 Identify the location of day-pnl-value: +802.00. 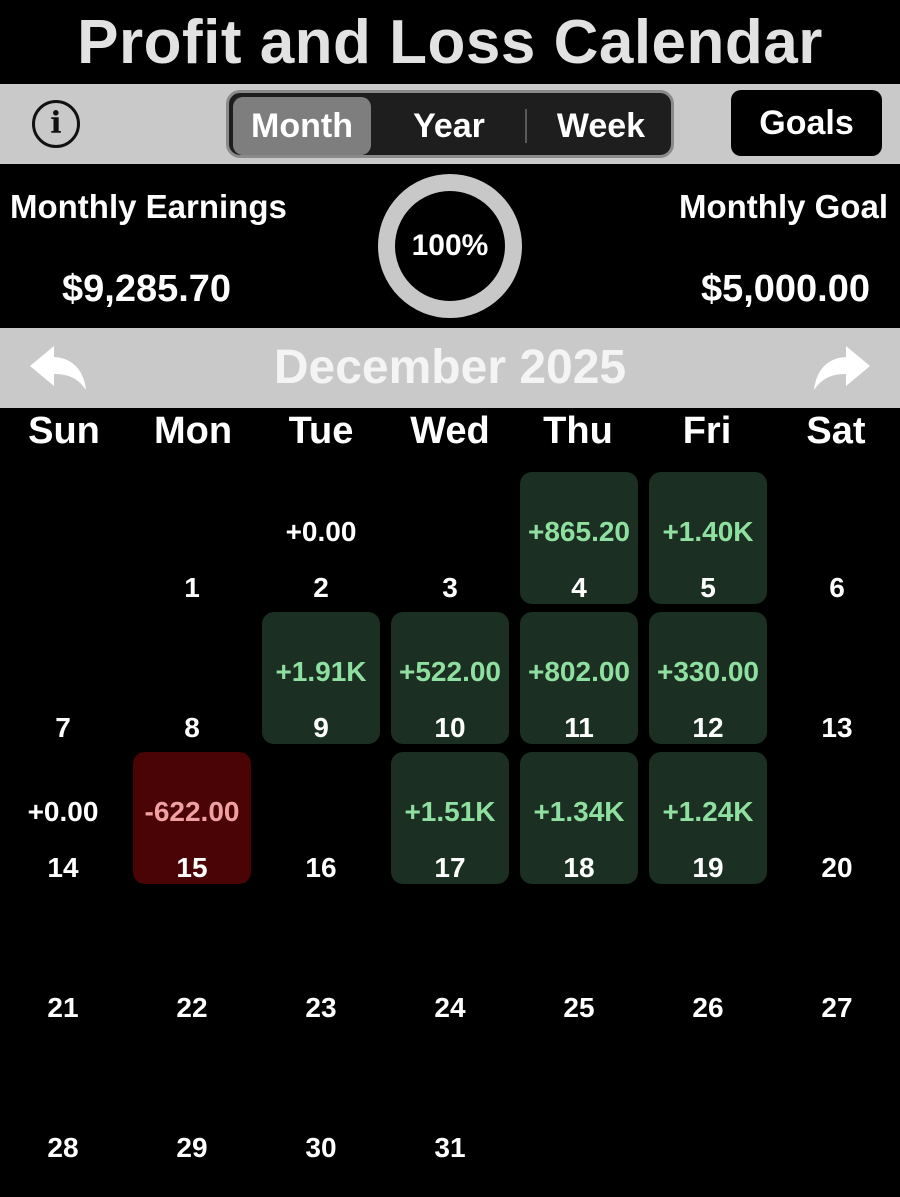
(579, 671).